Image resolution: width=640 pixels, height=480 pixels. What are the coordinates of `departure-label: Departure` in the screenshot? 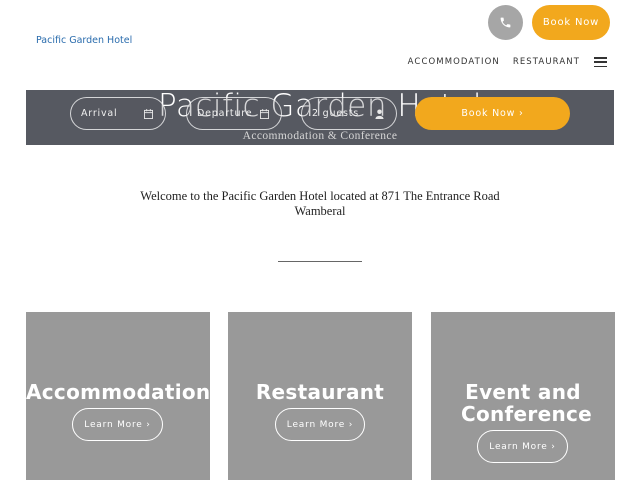 It's located at (225, 113).